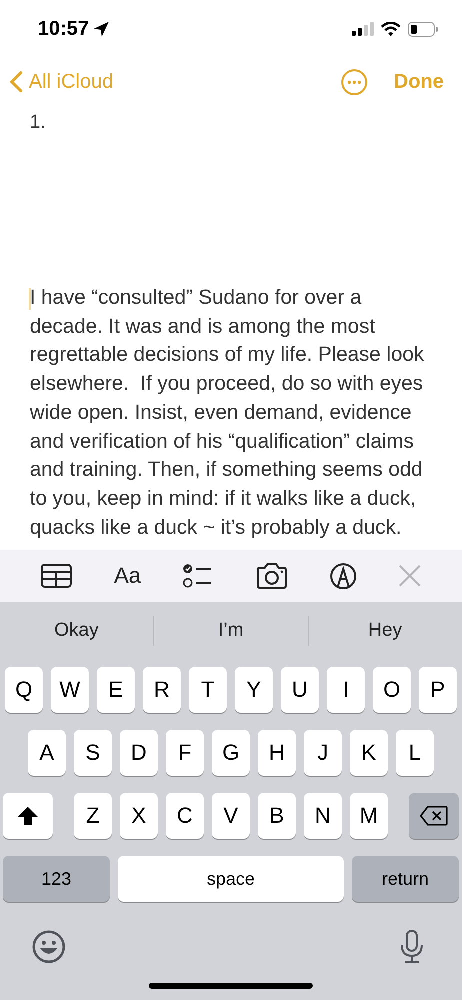  Describe the element at coordinates (198, 576) in the screenshot. I see `checklist-icon` at that location.